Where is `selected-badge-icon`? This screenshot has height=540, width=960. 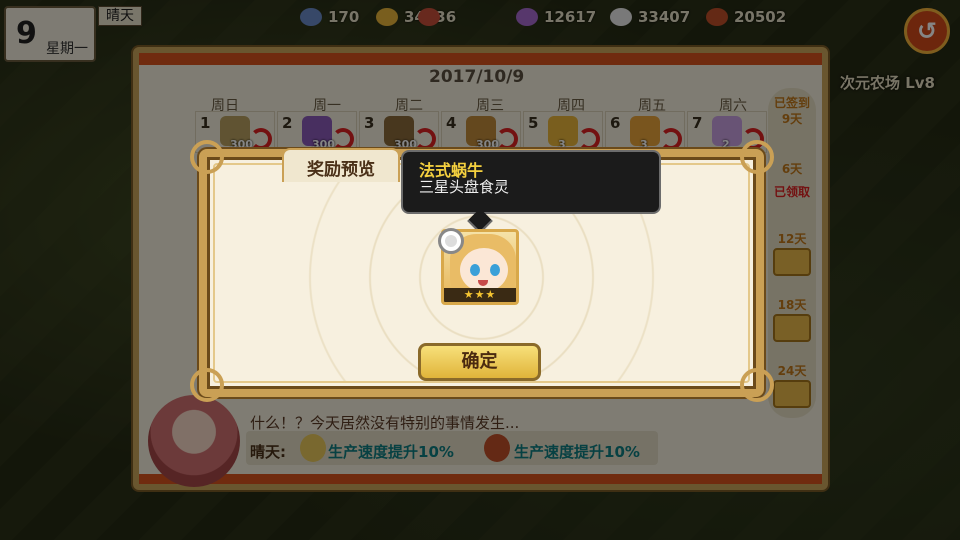
selected-badge-icon is located at coordinates (451, 241).